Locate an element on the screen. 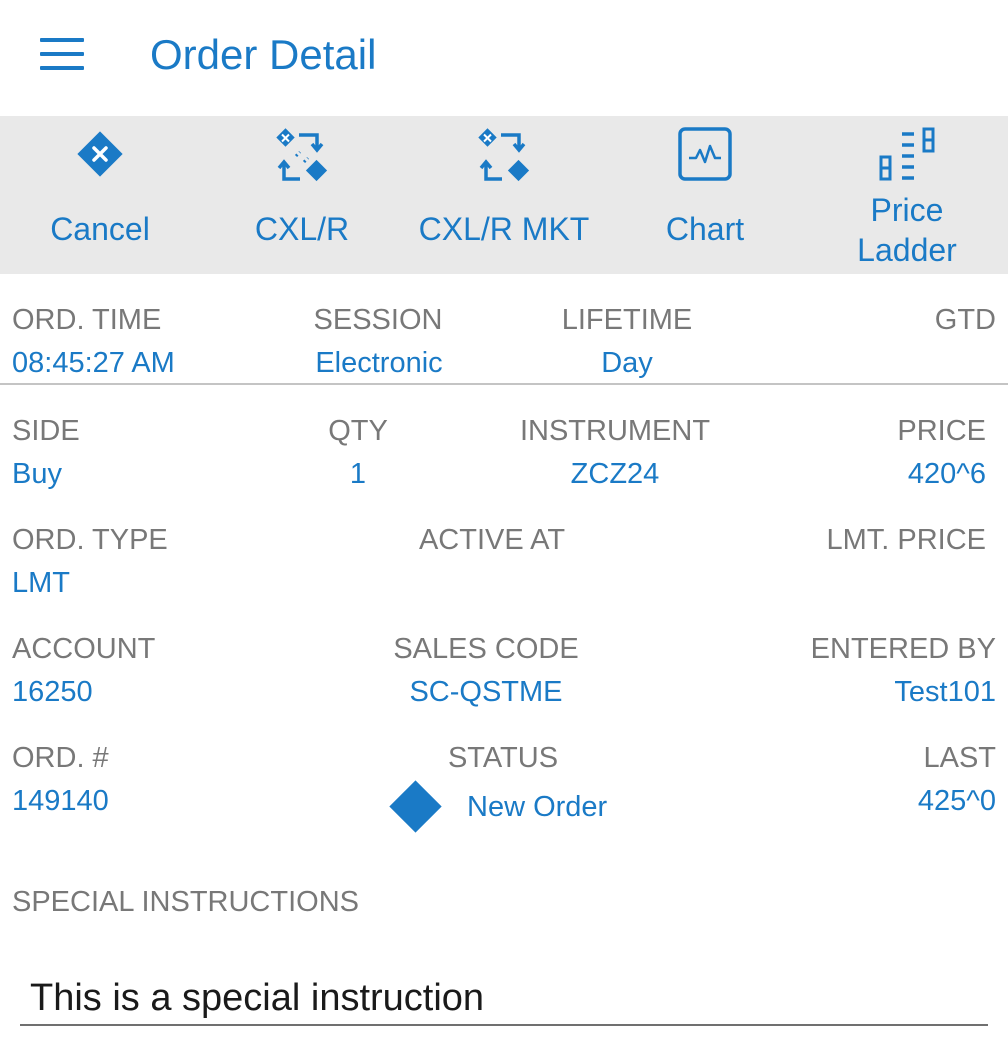 The width and height of the screenshot is (1008, 1041). qty-label: QTY is located at coordinates (358, 431).